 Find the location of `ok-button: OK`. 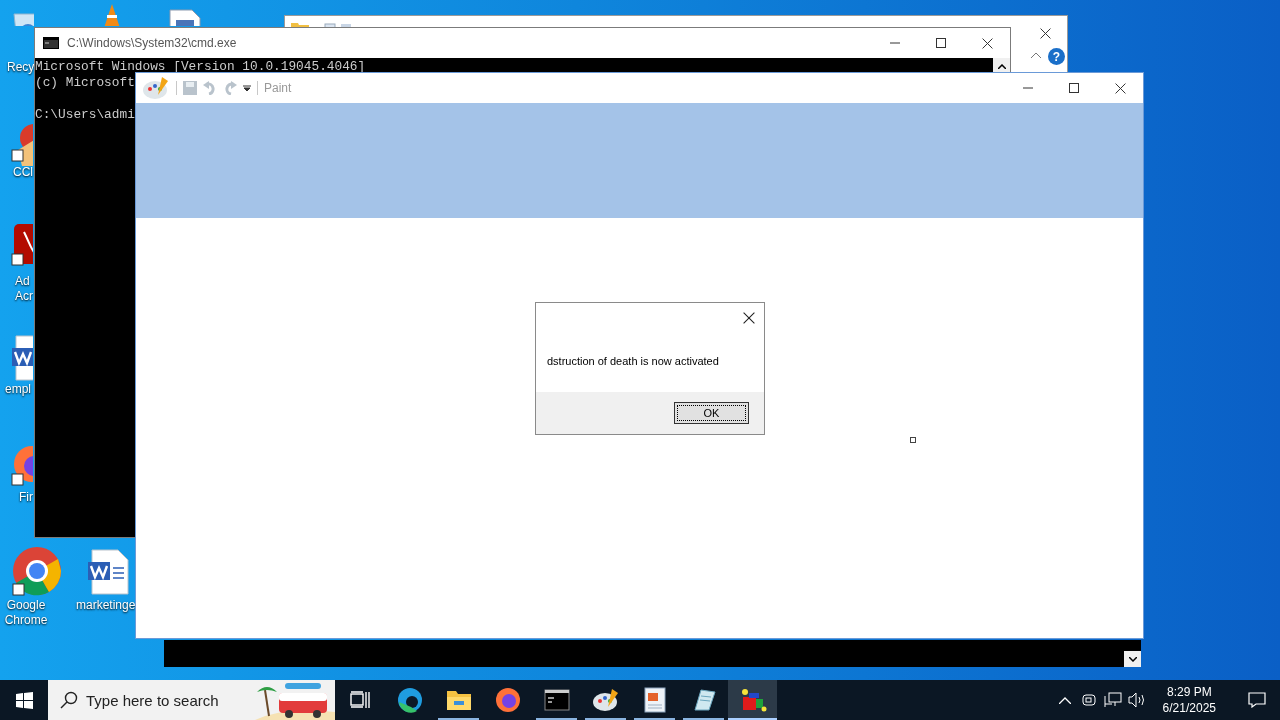

ok-button: OK is located at coordinates (711, 413).